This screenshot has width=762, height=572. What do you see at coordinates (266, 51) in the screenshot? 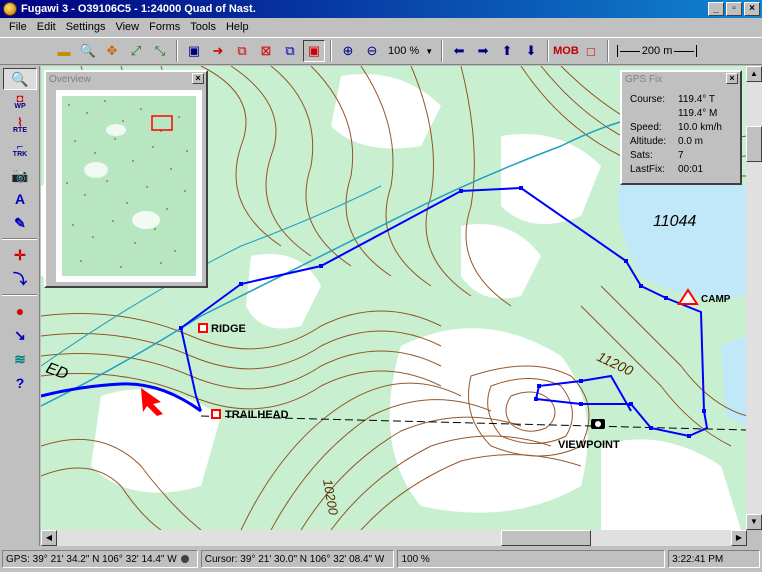
I see `map-frame-x-icon: ⊠` at bounding box center [266, 51].